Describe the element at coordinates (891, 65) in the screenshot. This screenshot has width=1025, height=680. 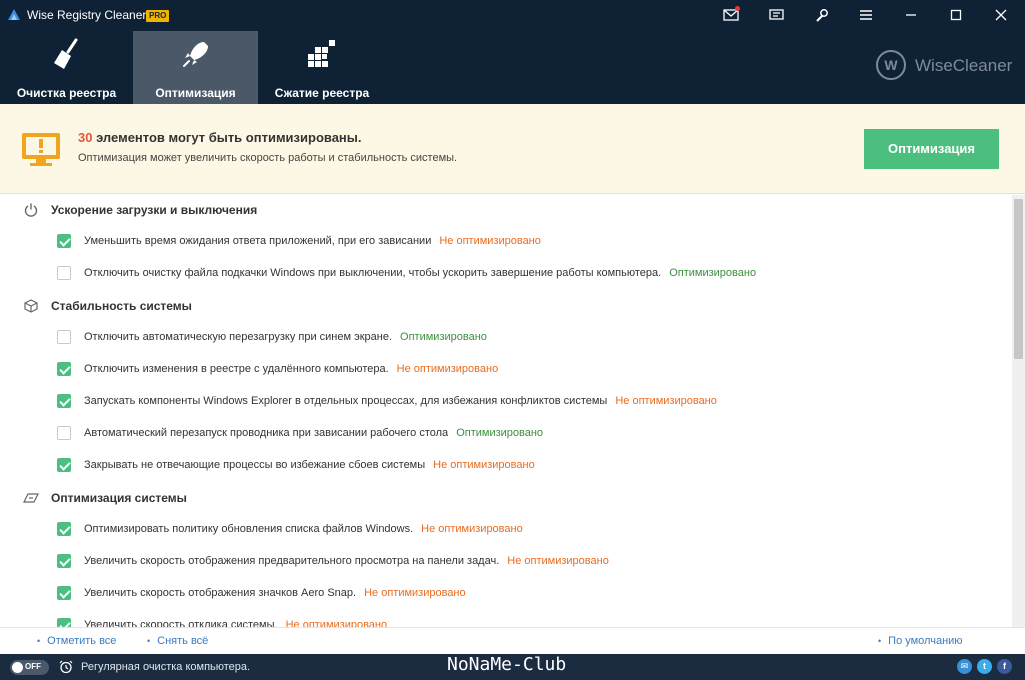
I see `brand-logo-letter: W` at that location.